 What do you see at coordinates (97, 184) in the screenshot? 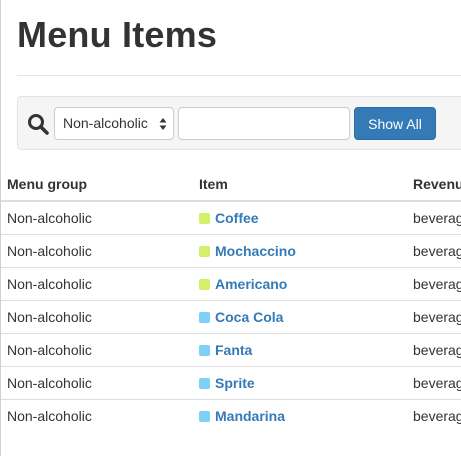
I see `header-menu-group: Menu group` at bounding box center [97, 184].